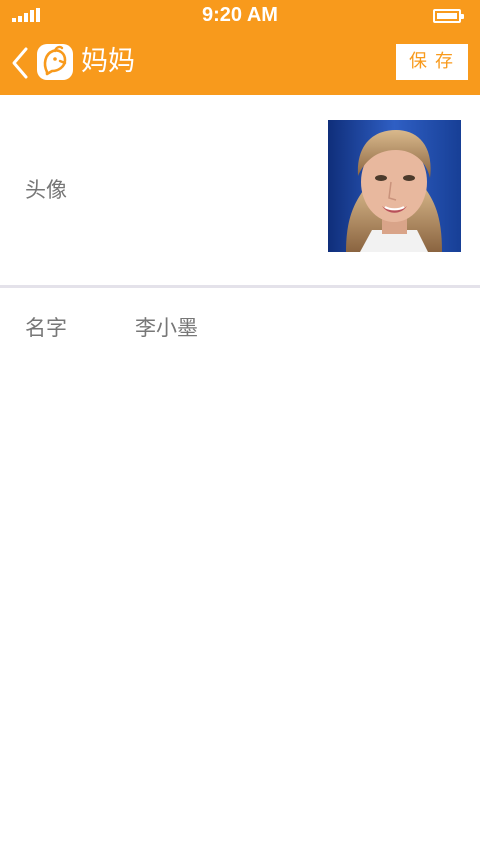 This screenshot has width=480, height=852. I want to click on avatar-label: 头像, so click(46, 190).